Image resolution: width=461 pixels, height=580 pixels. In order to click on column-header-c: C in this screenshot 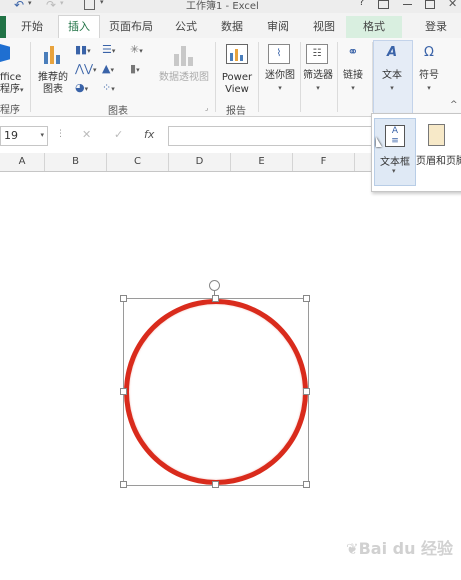, I will do `click(138, 162)`.